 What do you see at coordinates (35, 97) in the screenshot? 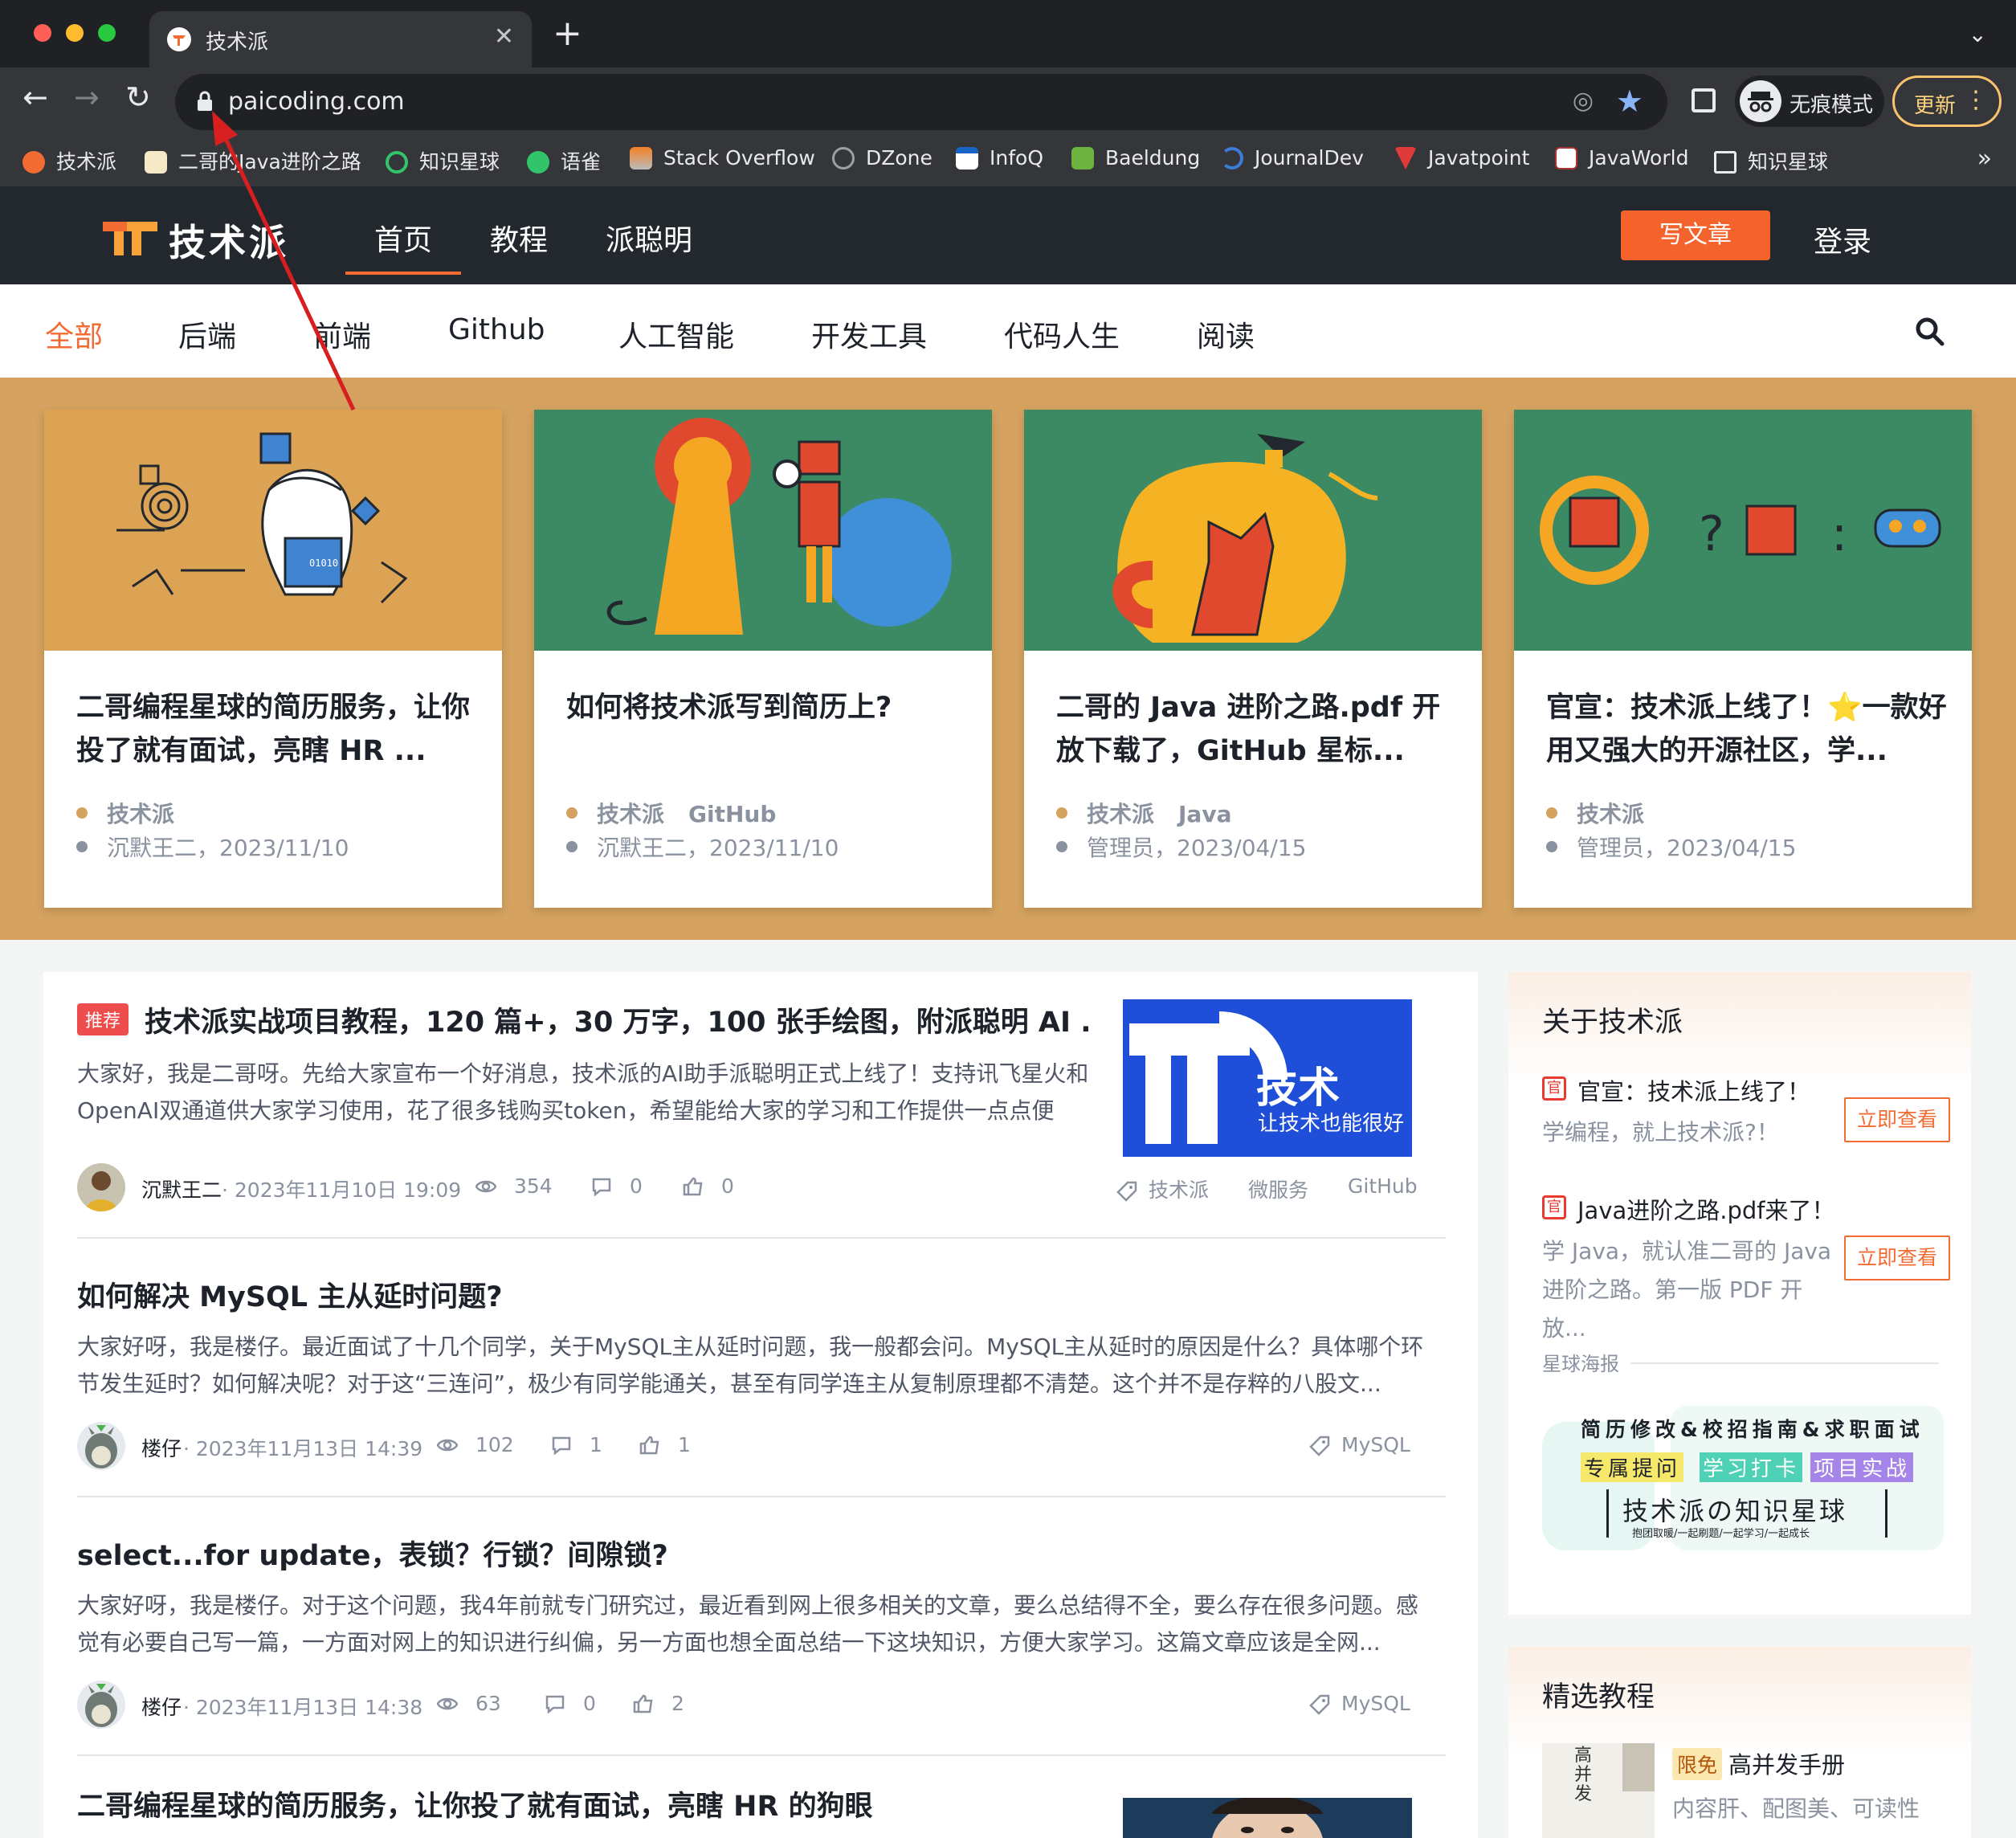
I see `back-arrow-icon: ←` at bounding box center [35, 97].